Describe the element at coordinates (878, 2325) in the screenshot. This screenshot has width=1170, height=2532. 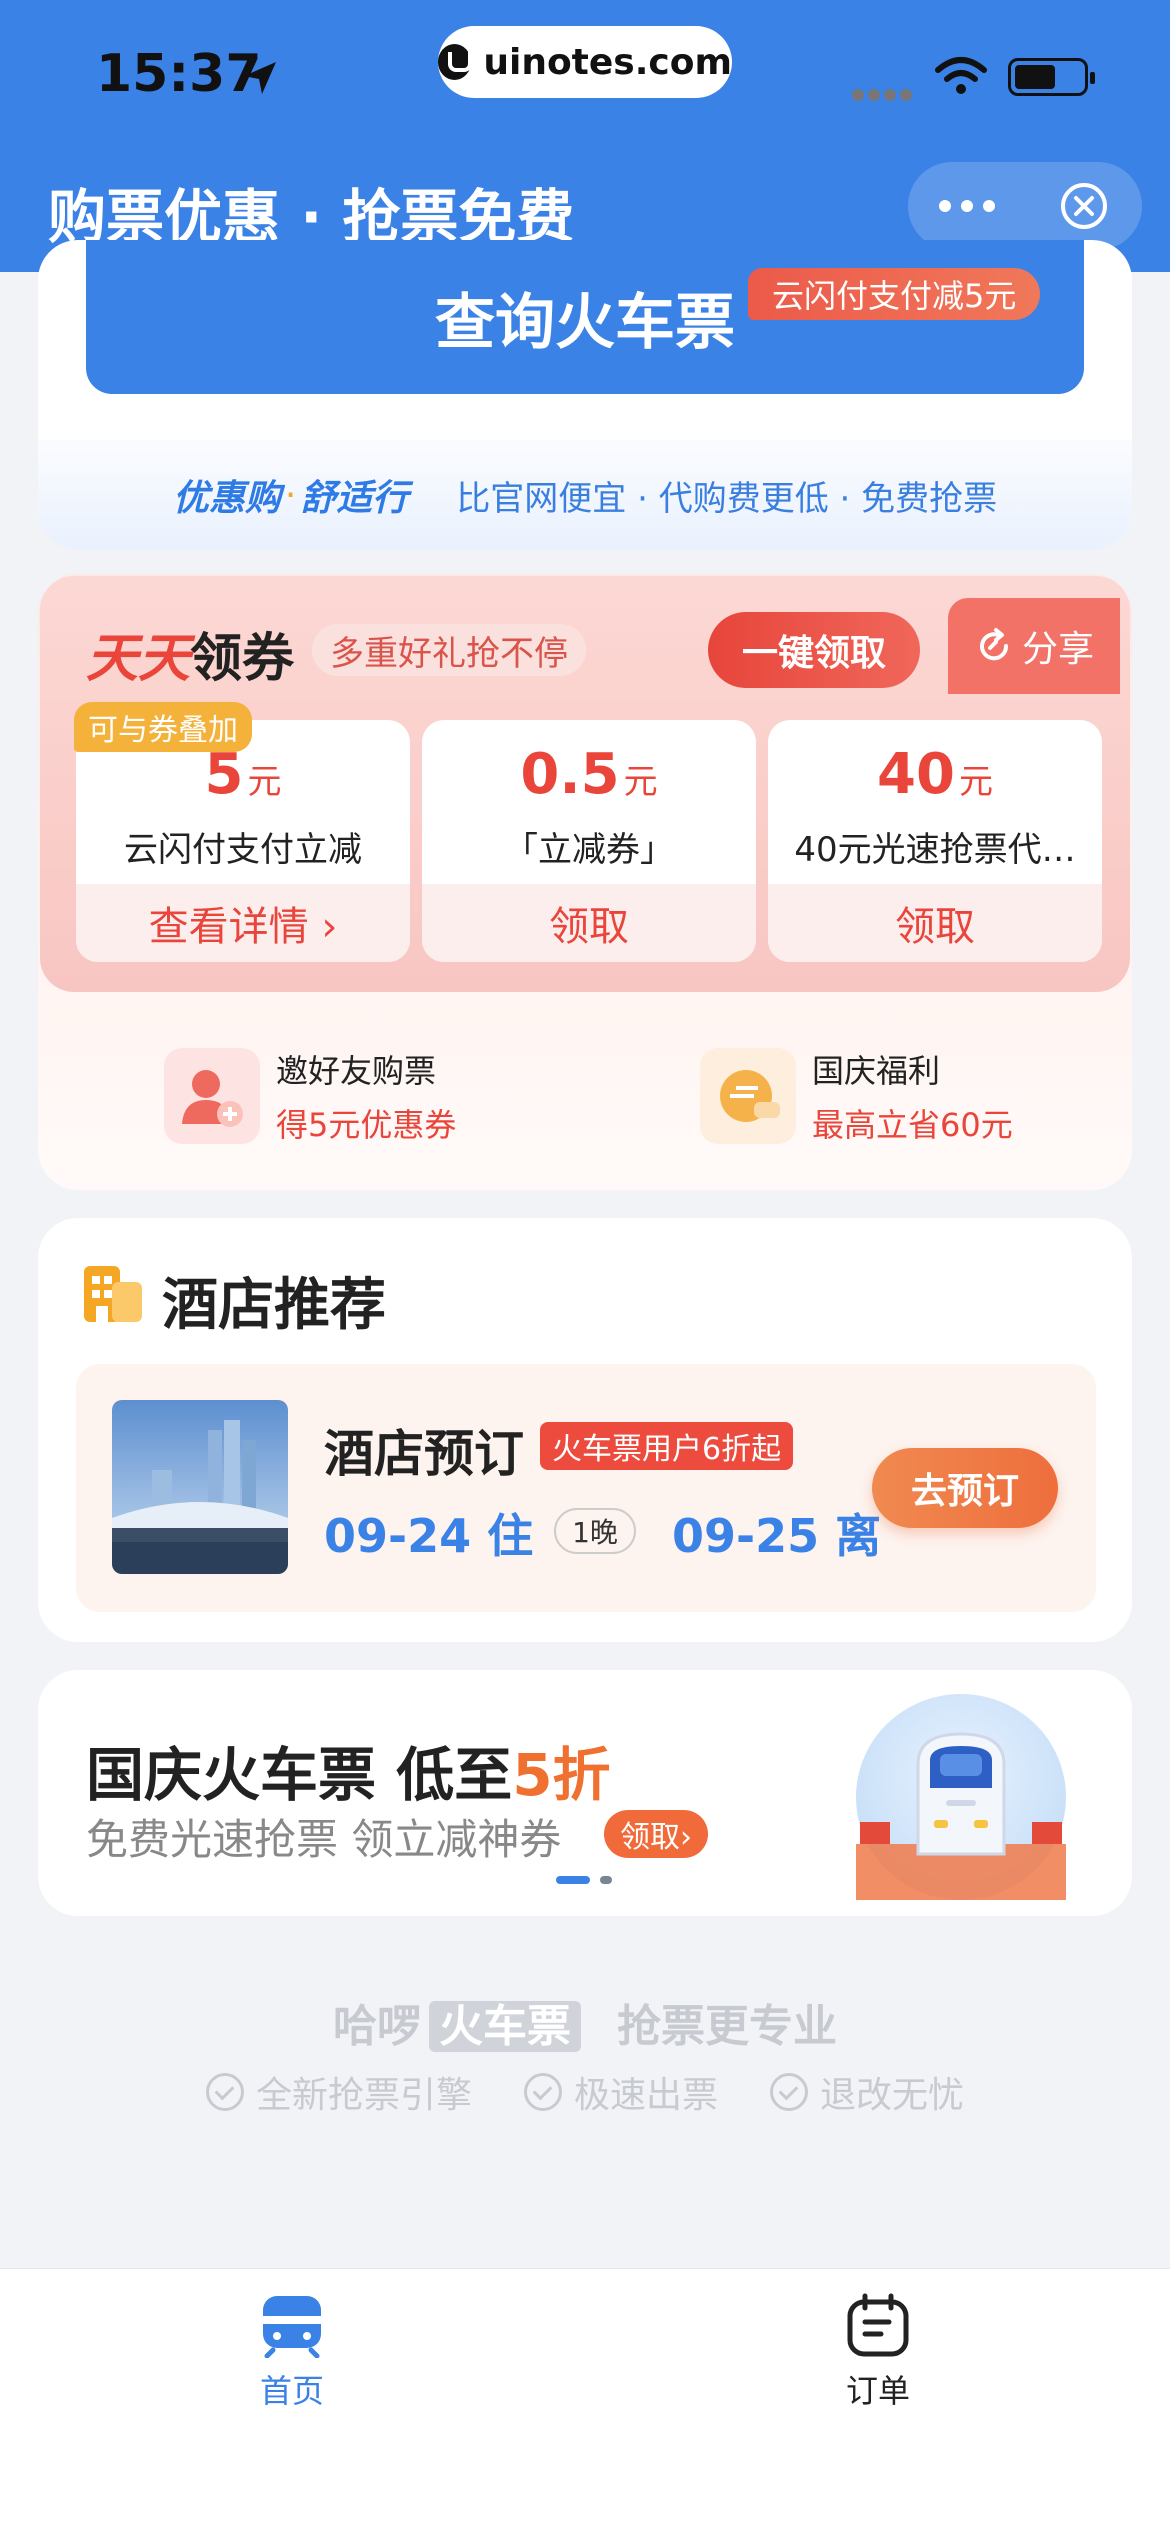
I see `orders-icon` at that location.